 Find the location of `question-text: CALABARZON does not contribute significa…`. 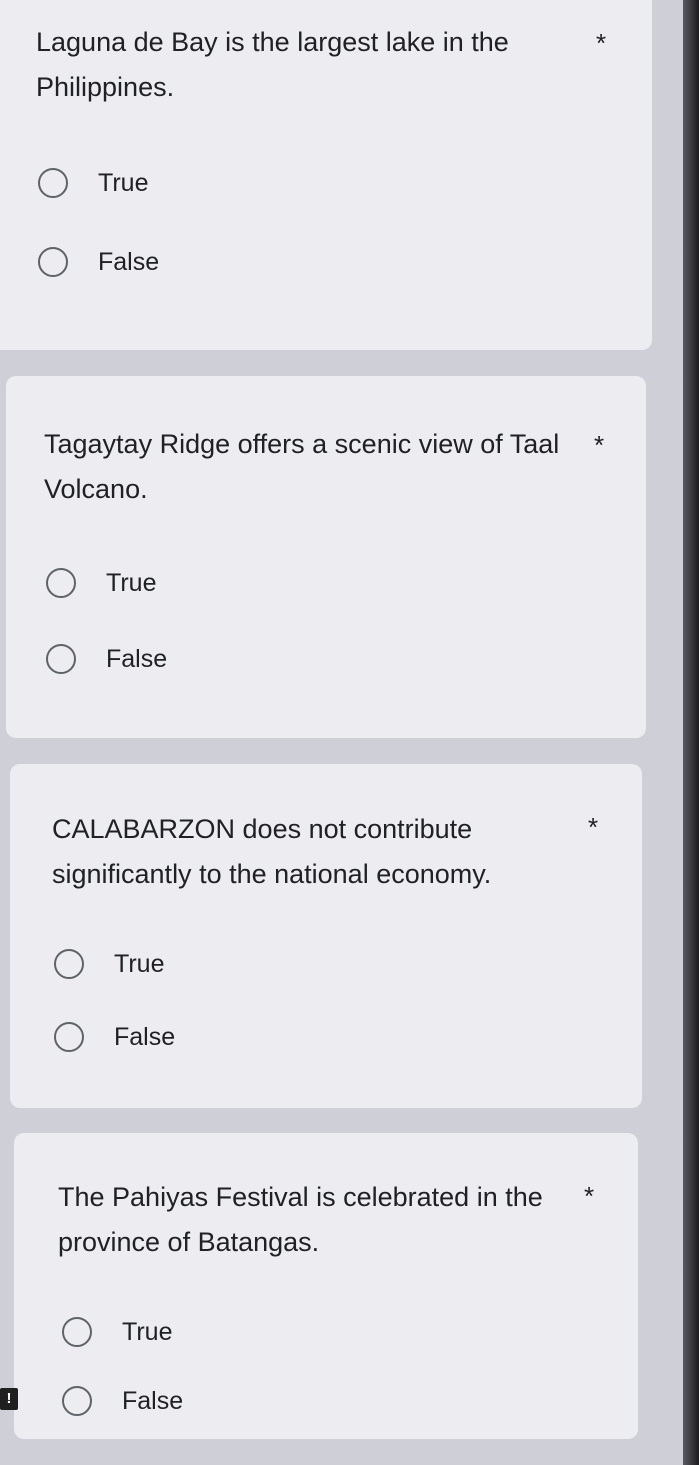

question-text: CALABARZON does not contribute significa… is located at coordinates (272, 851).